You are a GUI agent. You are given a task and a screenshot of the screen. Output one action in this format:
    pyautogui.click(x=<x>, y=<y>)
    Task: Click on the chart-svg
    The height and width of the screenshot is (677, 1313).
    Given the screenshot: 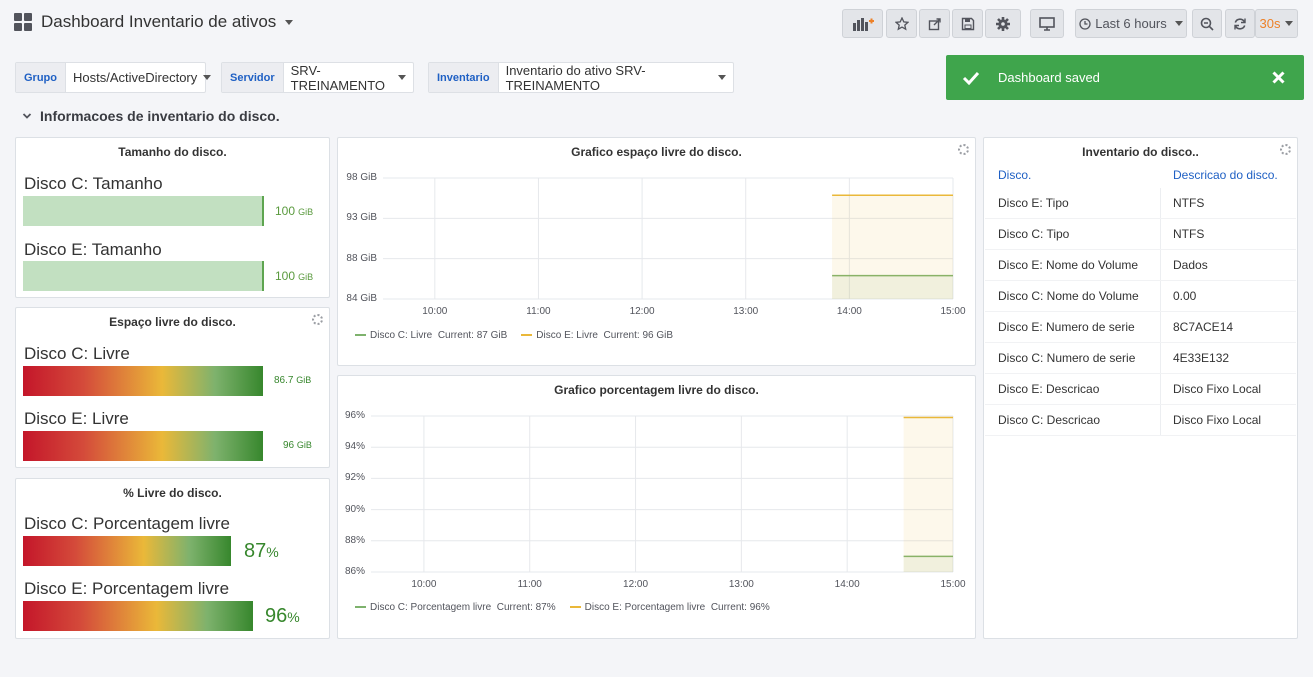 What is the action you would take?
    pyautogui.click(x=662, y=494)
    